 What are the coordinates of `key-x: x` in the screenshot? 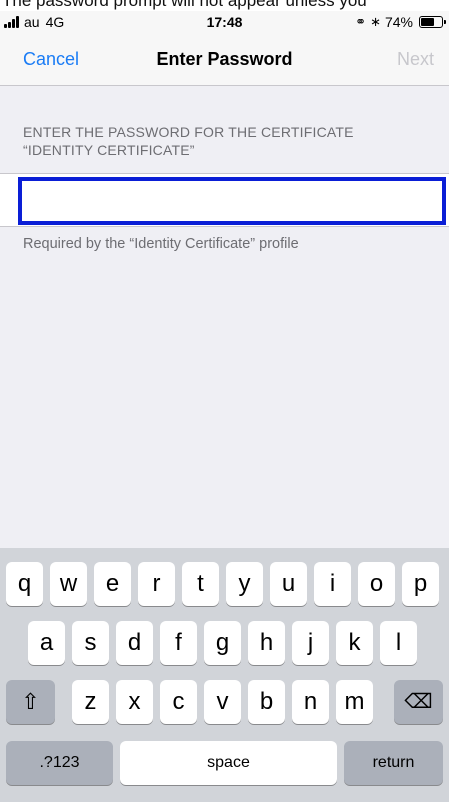 It's located at (134, 702).